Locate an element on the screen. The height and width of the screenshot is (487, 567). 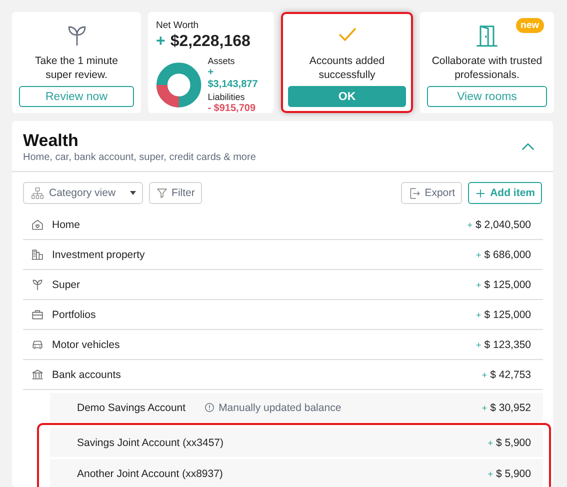
hierarchy-icon is located at coordinates (37, 193).